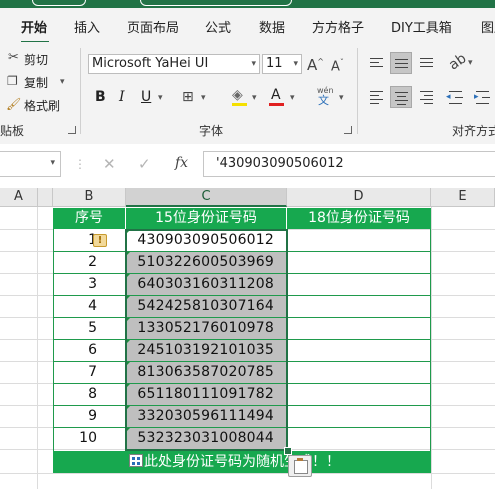 Image resolution: width=495 pixels, height=489 pixels. What do you see at coordinates (401, 97) in the screenshot?
I see `align-center-icon` at bounding box center [401, 97].